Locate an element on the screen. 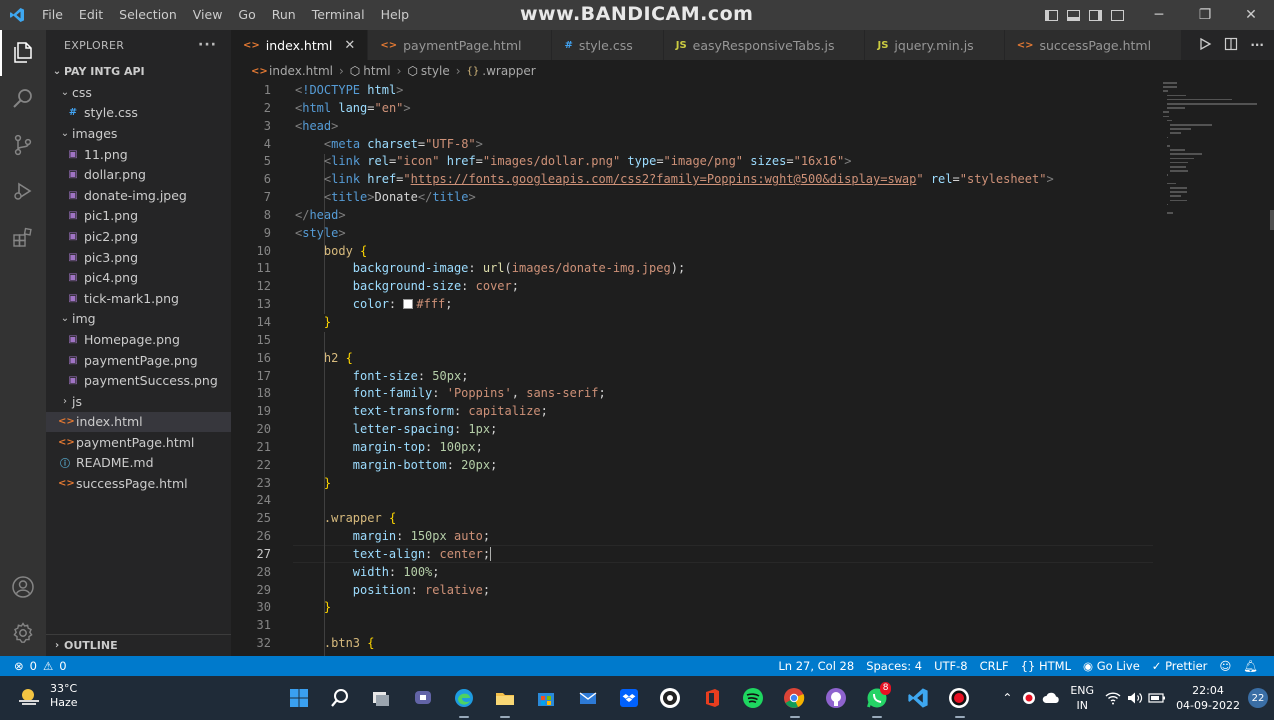 Image resolution: width=1274 pixels, height=720 pixels. end-of-line: CRLF is located at coordinates (994, 666).